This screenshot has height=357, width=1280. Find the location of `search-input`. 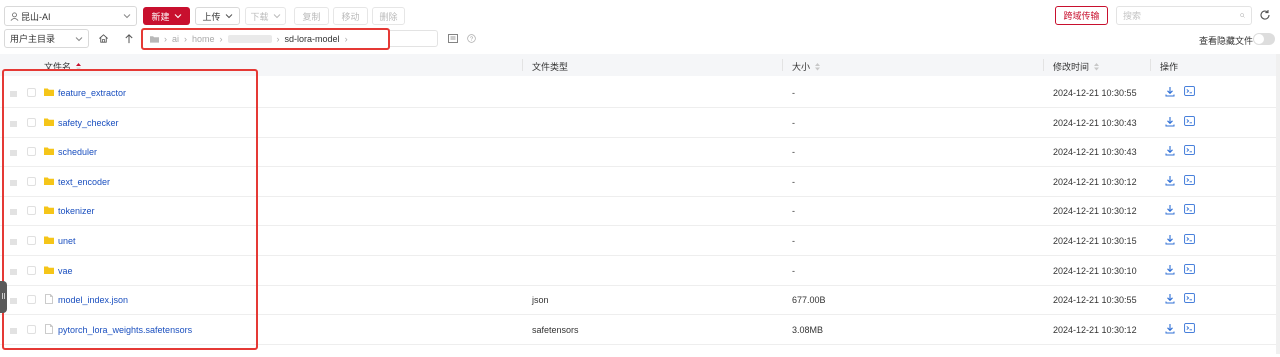

search-input is located at coordinates (1181, 15).